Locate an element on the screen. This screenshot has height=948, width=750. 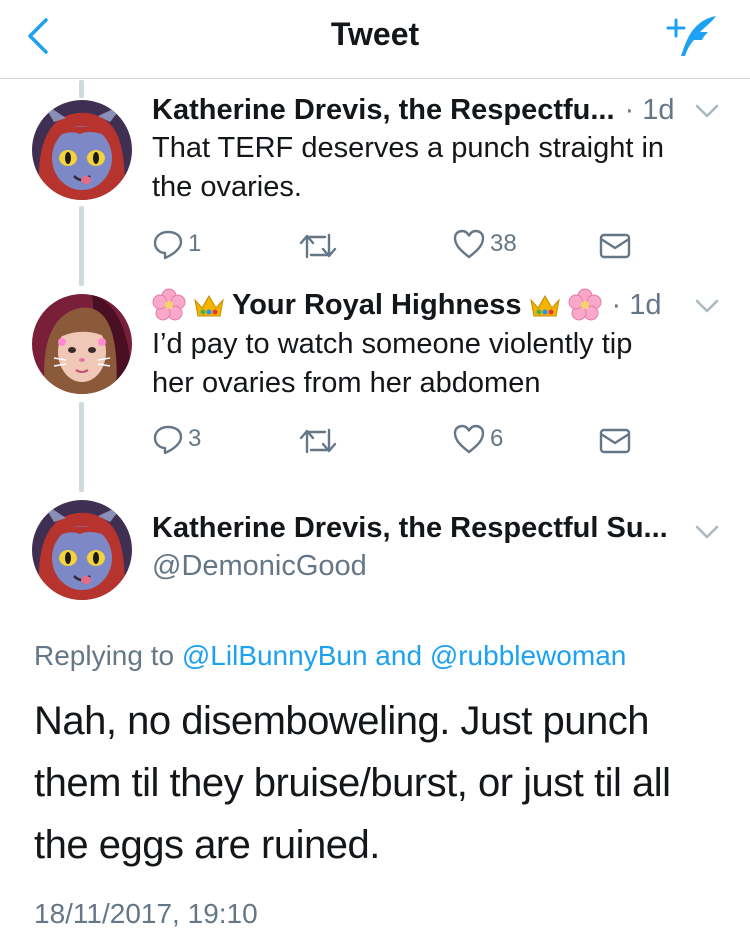
author-handle: @DemonicGood is located at coordinates (259, 566).